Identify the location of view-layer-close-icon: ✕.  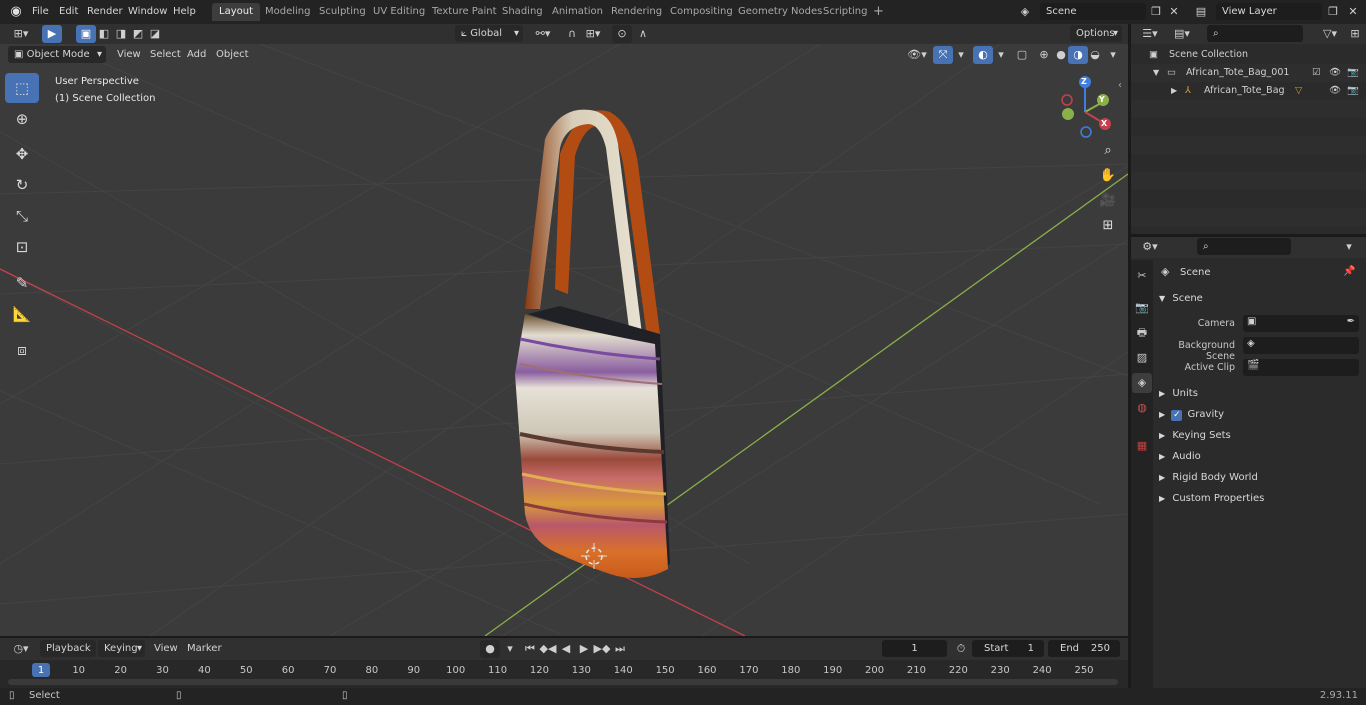
(1353, 12).